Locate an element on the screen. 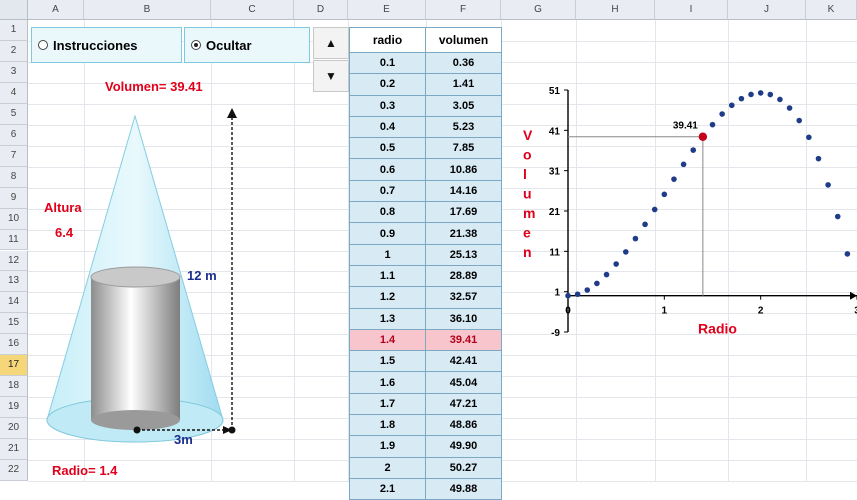 The width and height of the screenshot is (857, 500). radio-cell: 1.3 is located at coordinates (387, 318).